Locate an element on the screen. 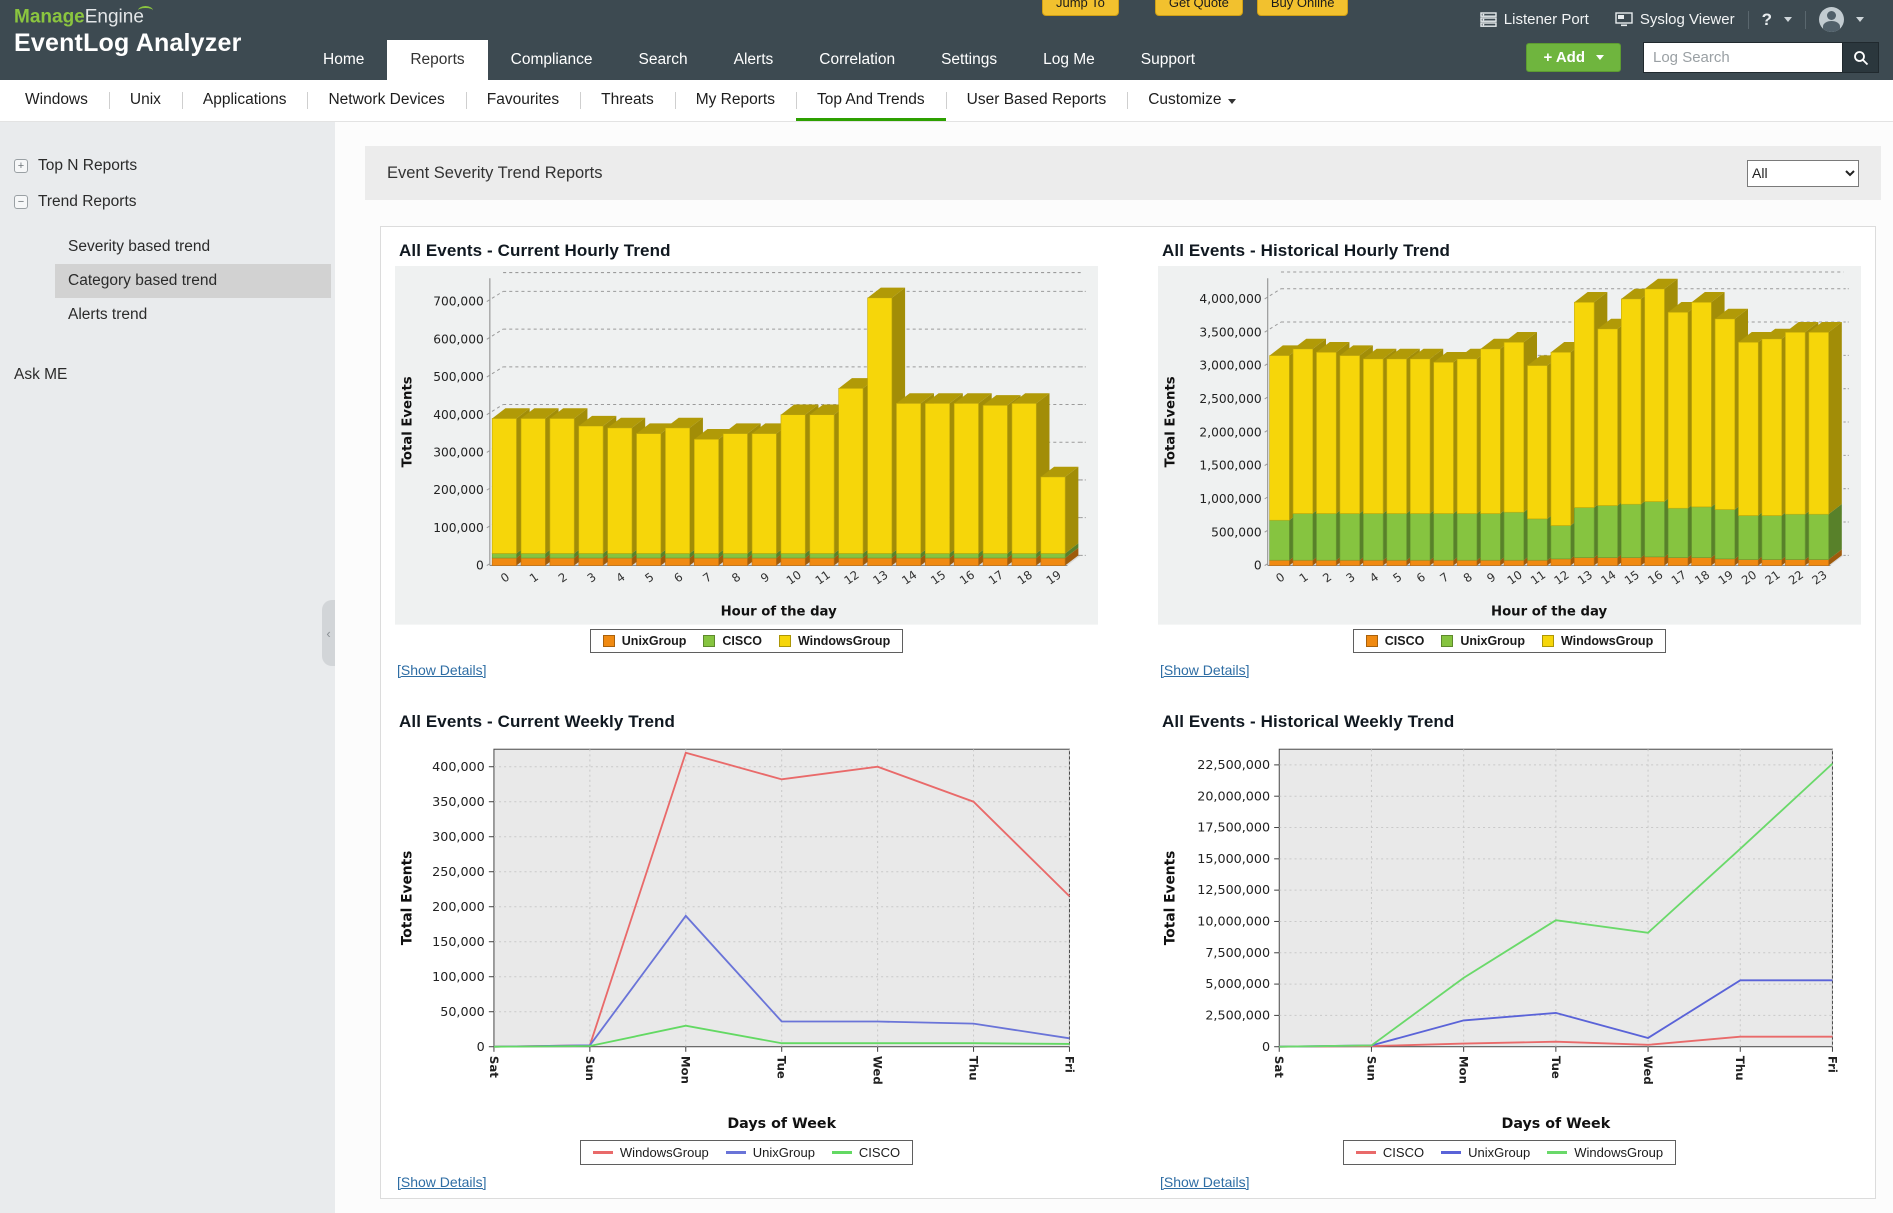 The height and width of the screenshot is (1213, 1893). add-button: + Add is located at coordinates (1573, 57).